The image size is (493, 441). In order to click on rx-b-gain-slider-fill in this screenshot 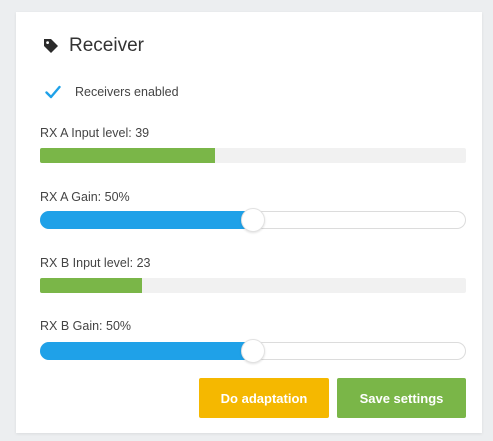, I will do `click(146, 351)`.